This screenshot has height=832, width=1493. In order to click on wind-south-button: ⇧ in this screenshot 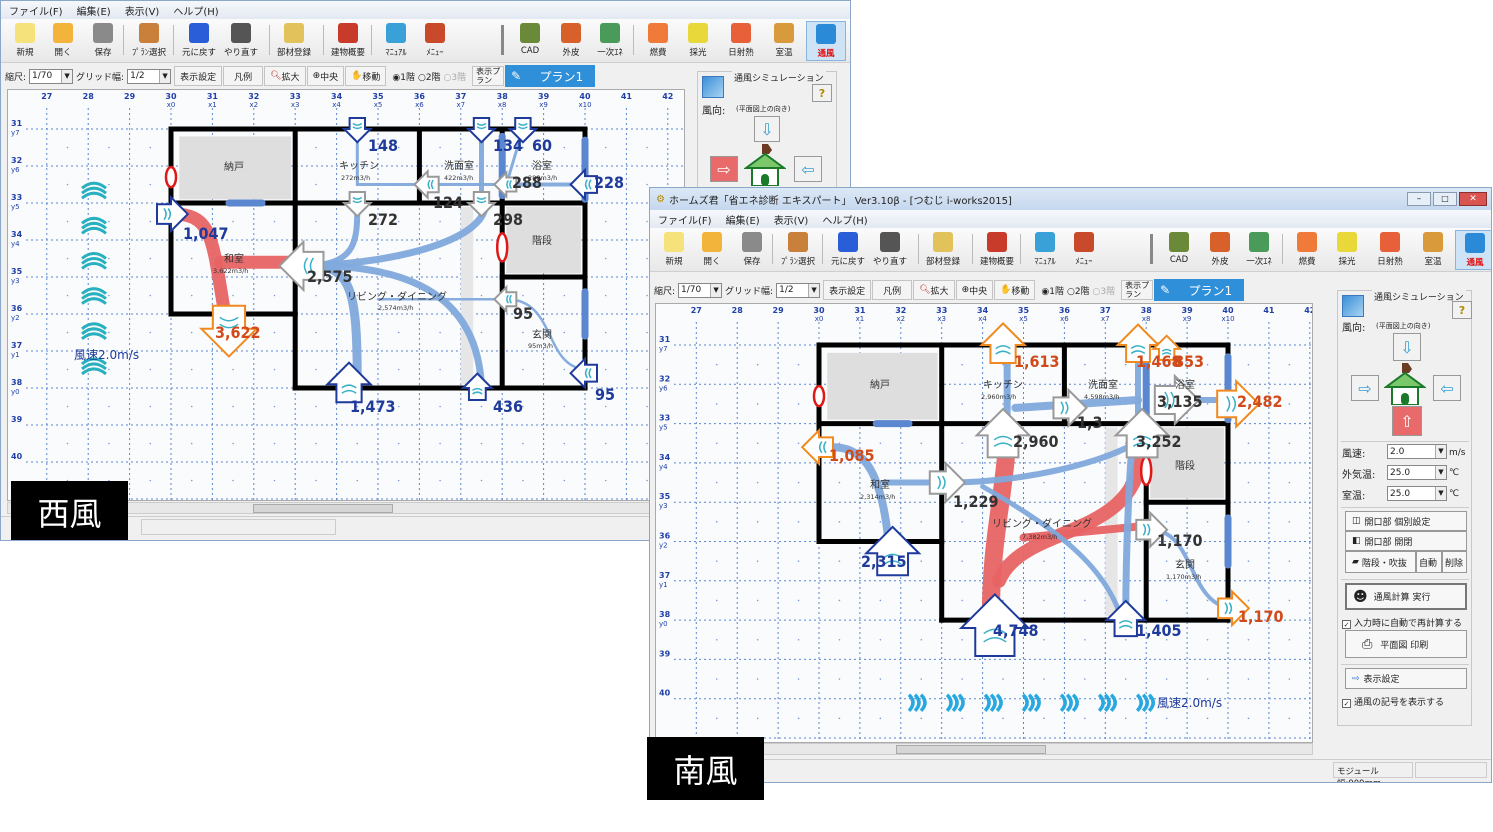, I will do `click(1407, 421)`.